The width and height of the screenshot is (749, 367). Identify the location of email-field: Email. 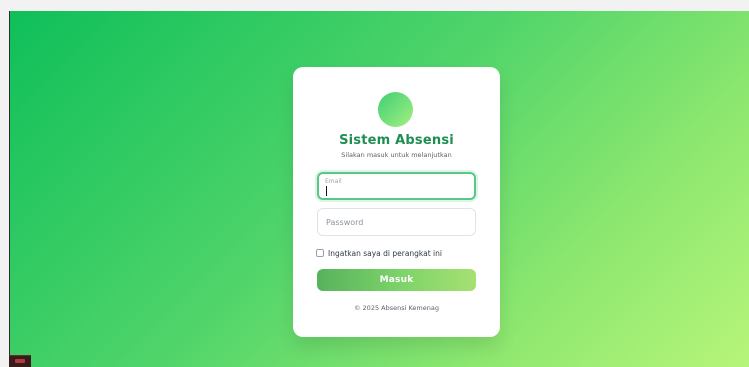
(396, 186).